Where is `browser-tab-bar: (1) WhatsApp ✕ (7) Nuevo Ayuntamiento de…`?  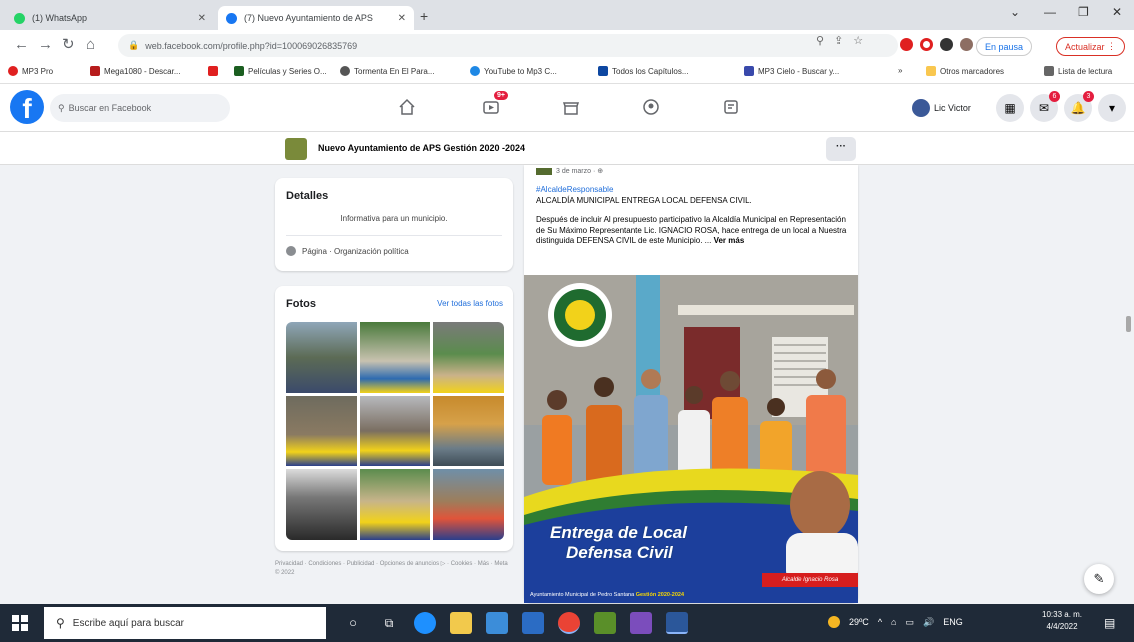
browser-tab-bar: (1) WhatsApp ✕ (7) Nuevo Ayuntamiento de… is located at coordinates (567, 15).